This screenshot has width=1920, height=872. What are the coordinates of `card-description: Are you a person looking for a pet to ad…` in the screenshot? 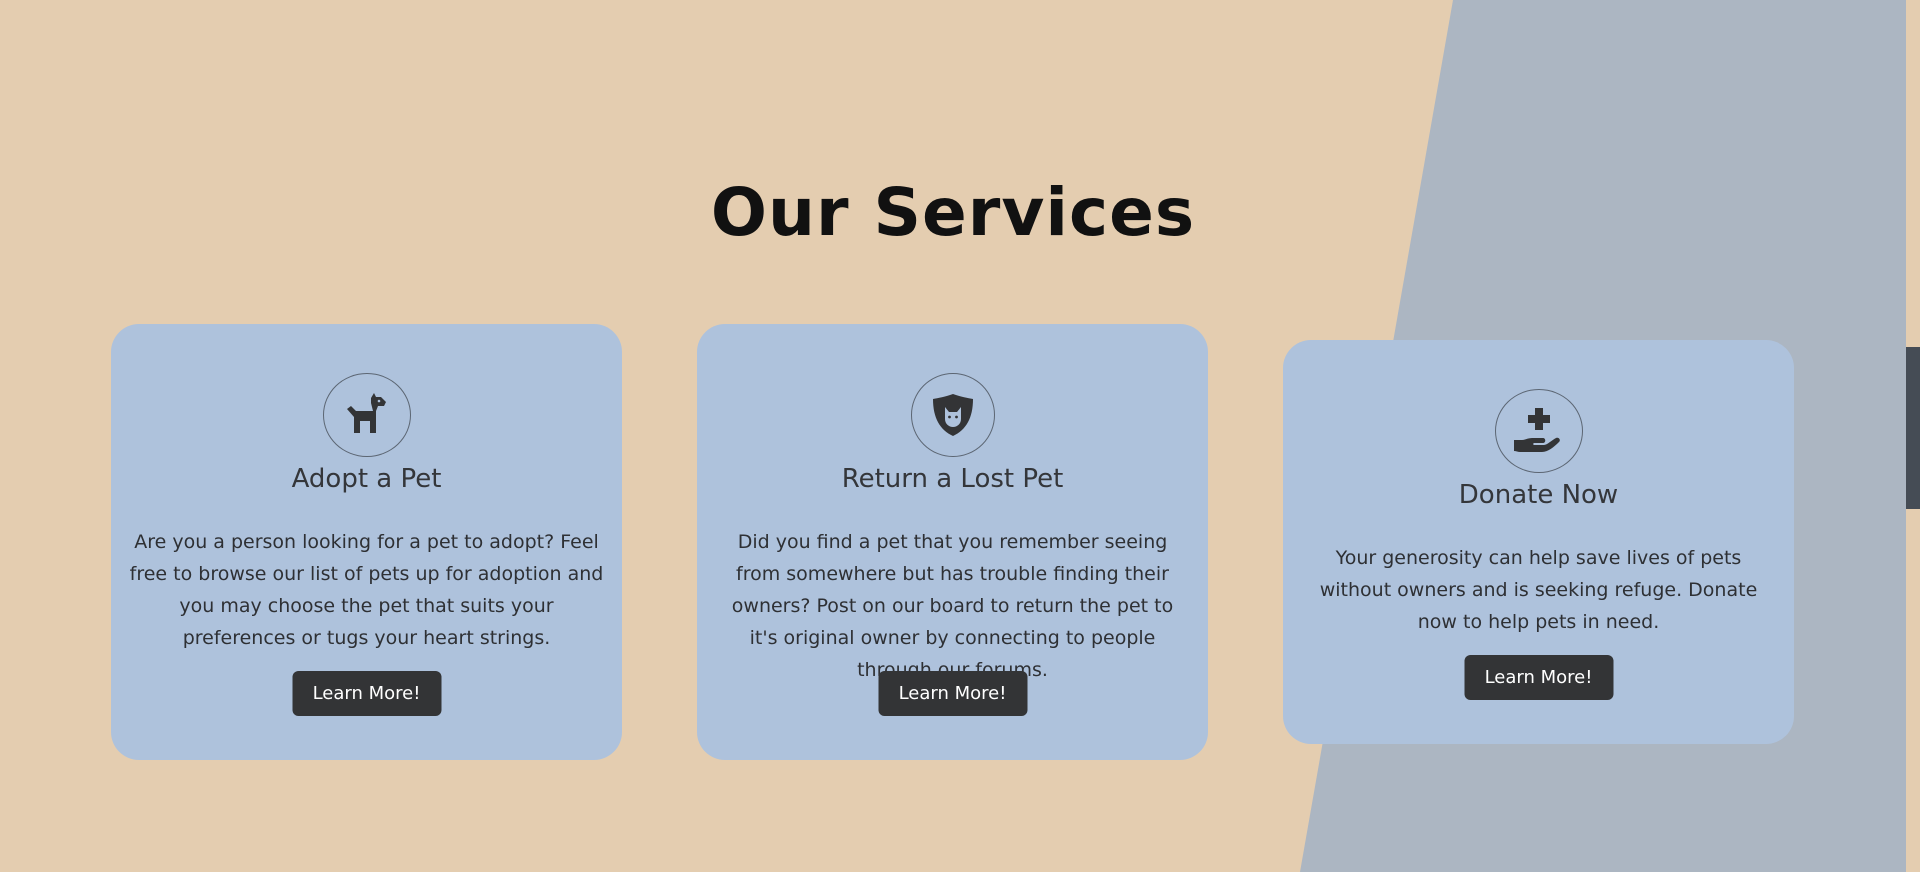 It's located at (366, 590).